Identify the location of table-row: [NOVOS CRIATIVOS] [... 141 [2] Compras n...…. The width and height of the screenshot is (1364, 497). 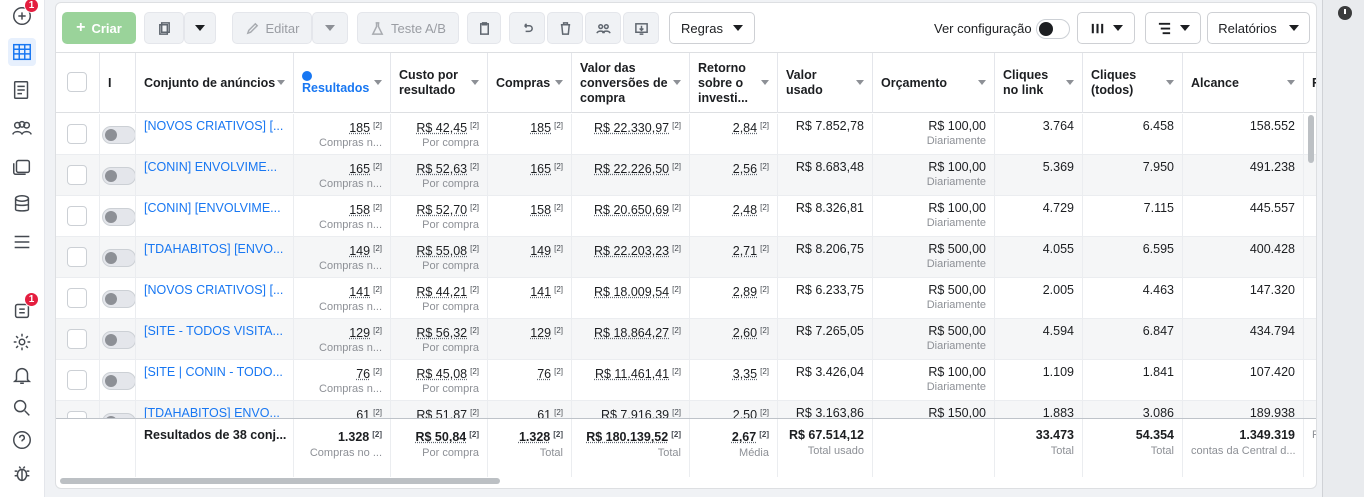
(686, 298).